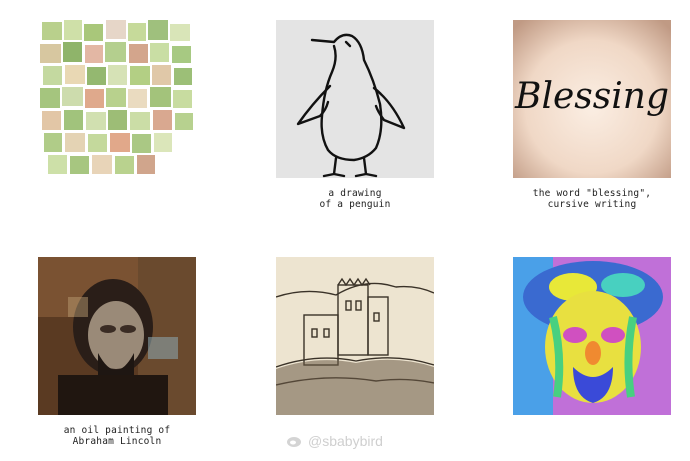  Describe the element at coordinates (355, 204) in the screenshot. I see `caption-line: of a penguin` at that location.